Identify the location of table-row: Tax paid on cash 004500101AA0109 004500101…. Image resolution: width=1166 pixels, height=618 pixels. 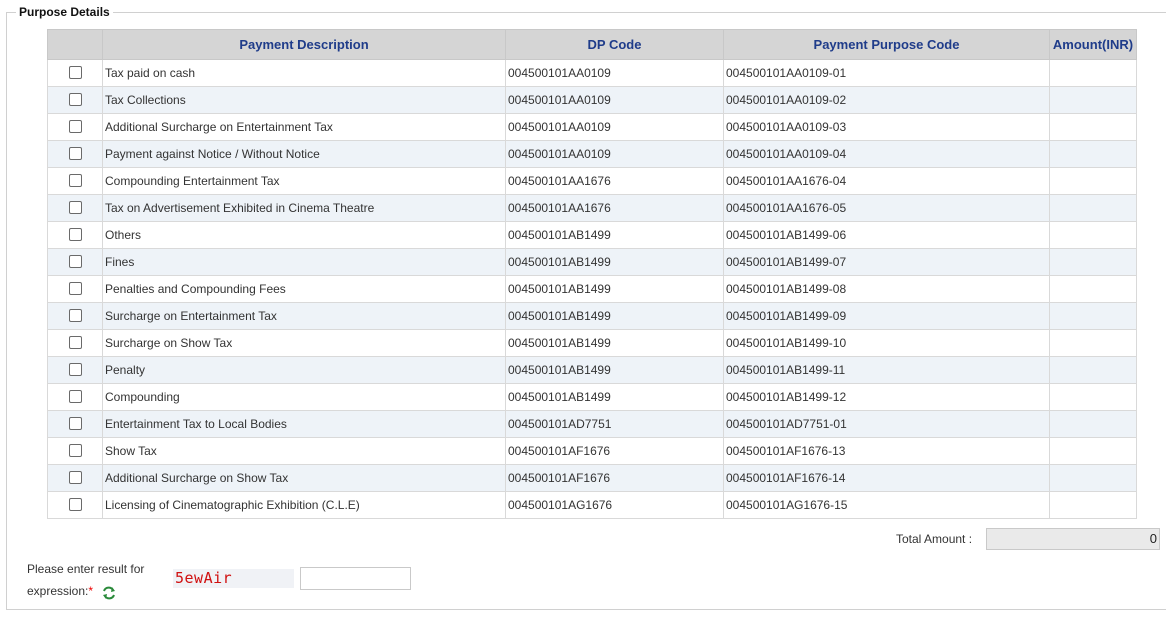
(592, 73).